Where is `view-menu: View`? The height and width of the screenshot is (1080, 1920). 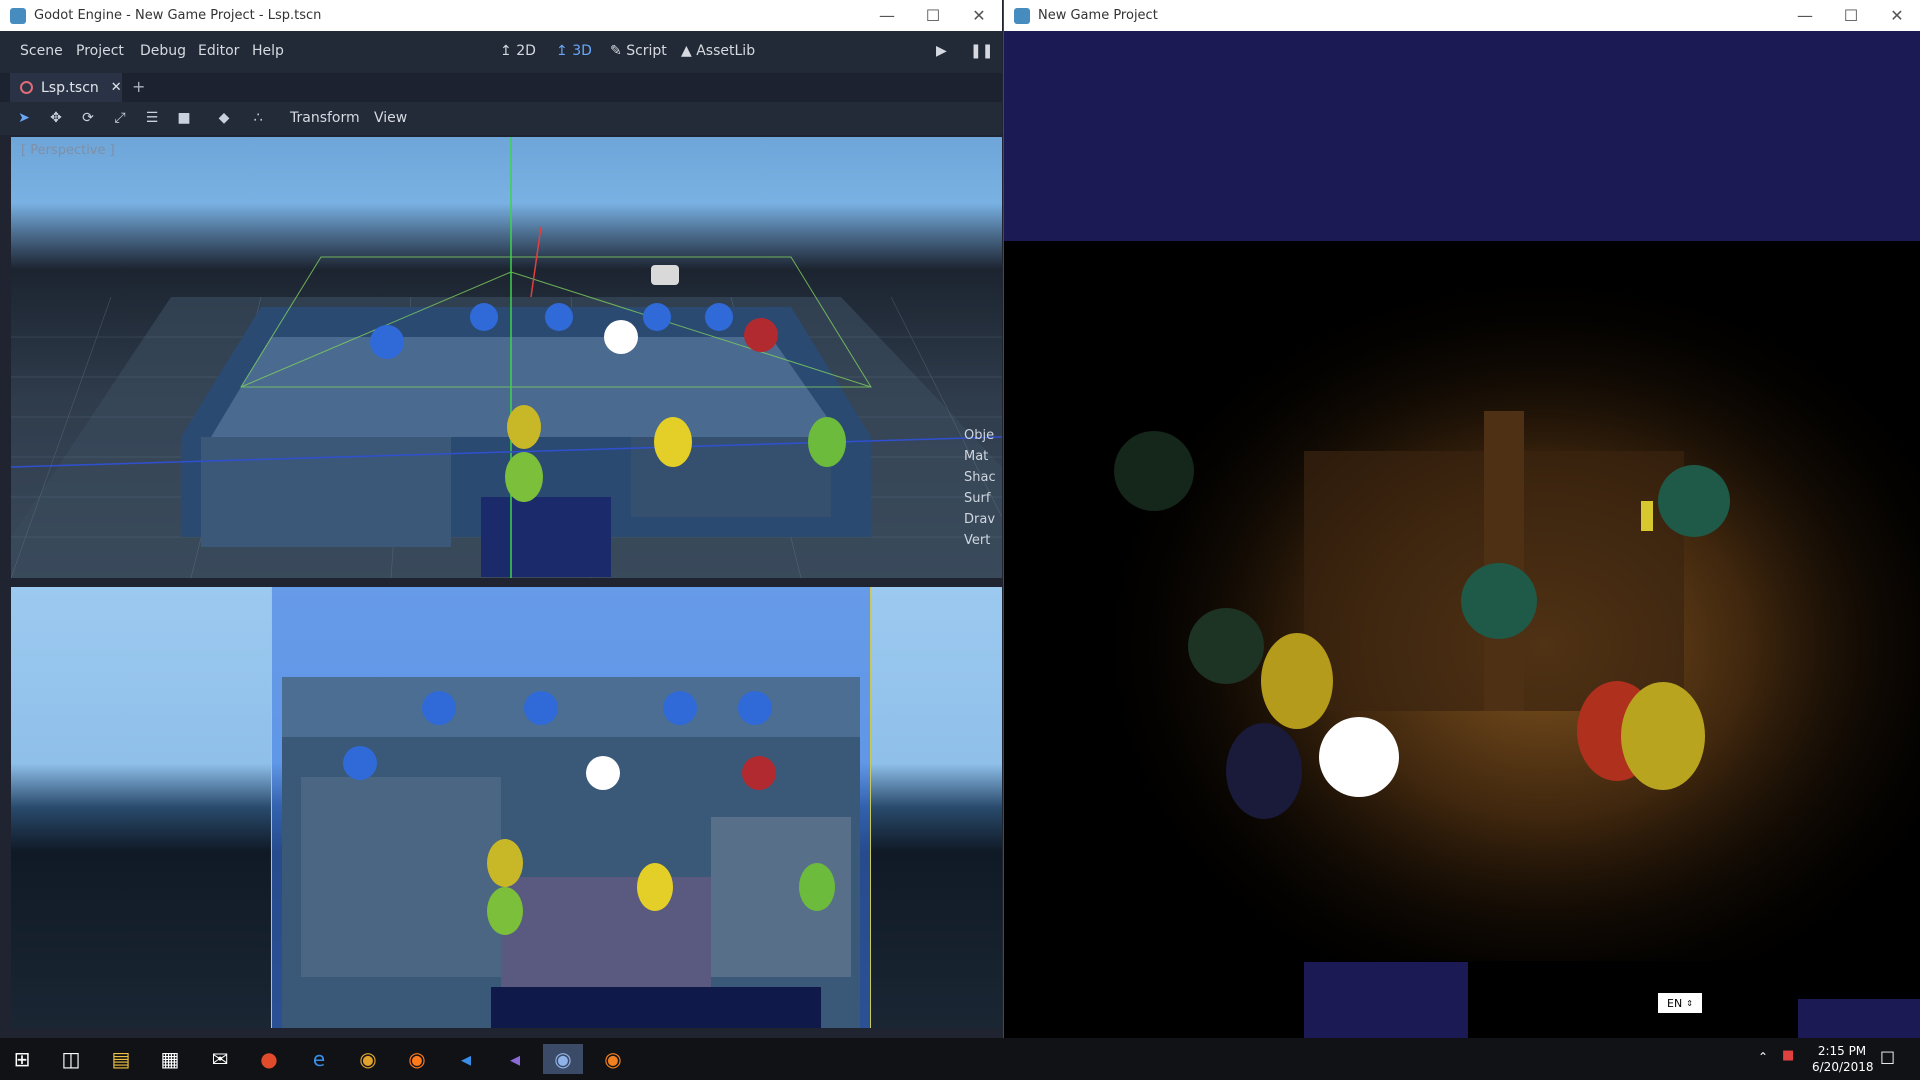 view-menu: View is located at coordinates (390, 118).